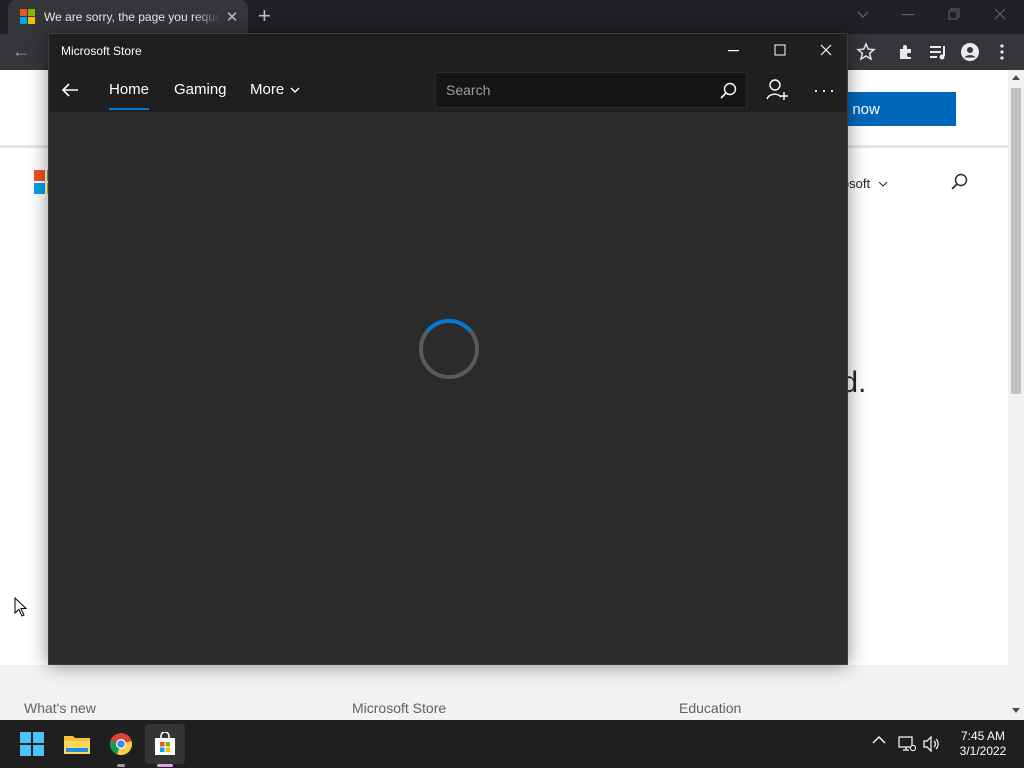  What do you see at coordinates (908, 15) in the screenshot?
I see `browser-minimize-icon` at bounding box center [908, 15].